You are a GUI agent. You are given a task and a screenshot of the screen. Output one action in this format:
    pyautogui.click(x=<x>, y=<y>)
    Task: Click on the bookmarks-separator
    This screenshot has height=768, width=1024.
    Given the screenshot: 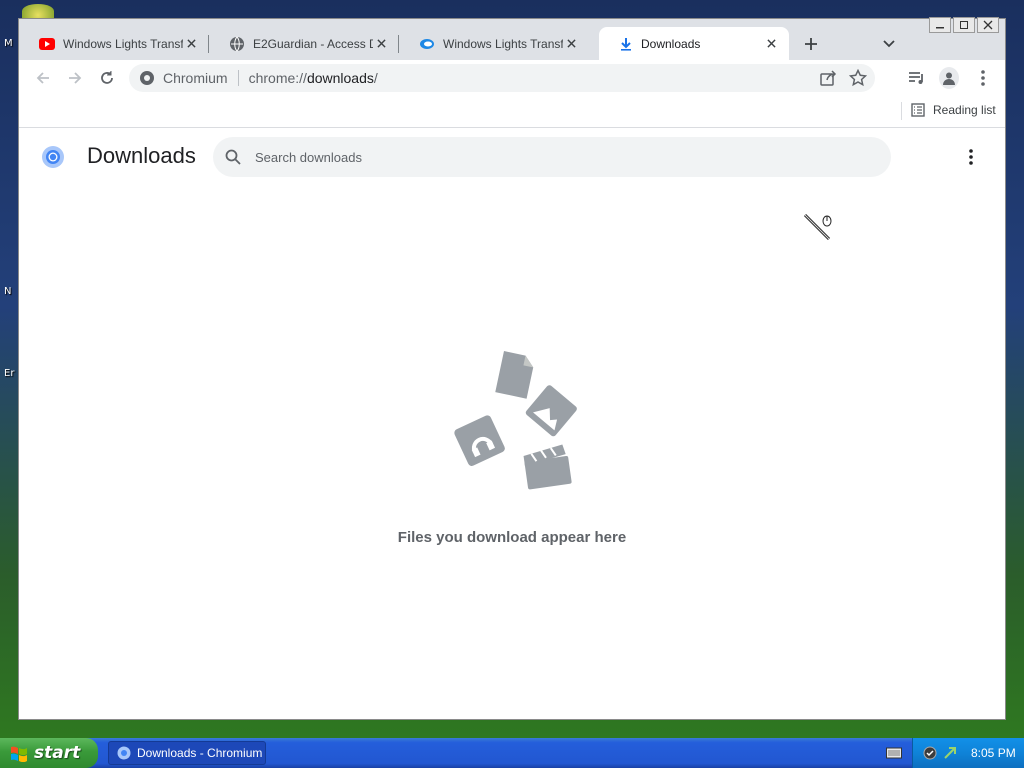 What is the action you would take?
    pyautogui.click(x=901, y=111)
    